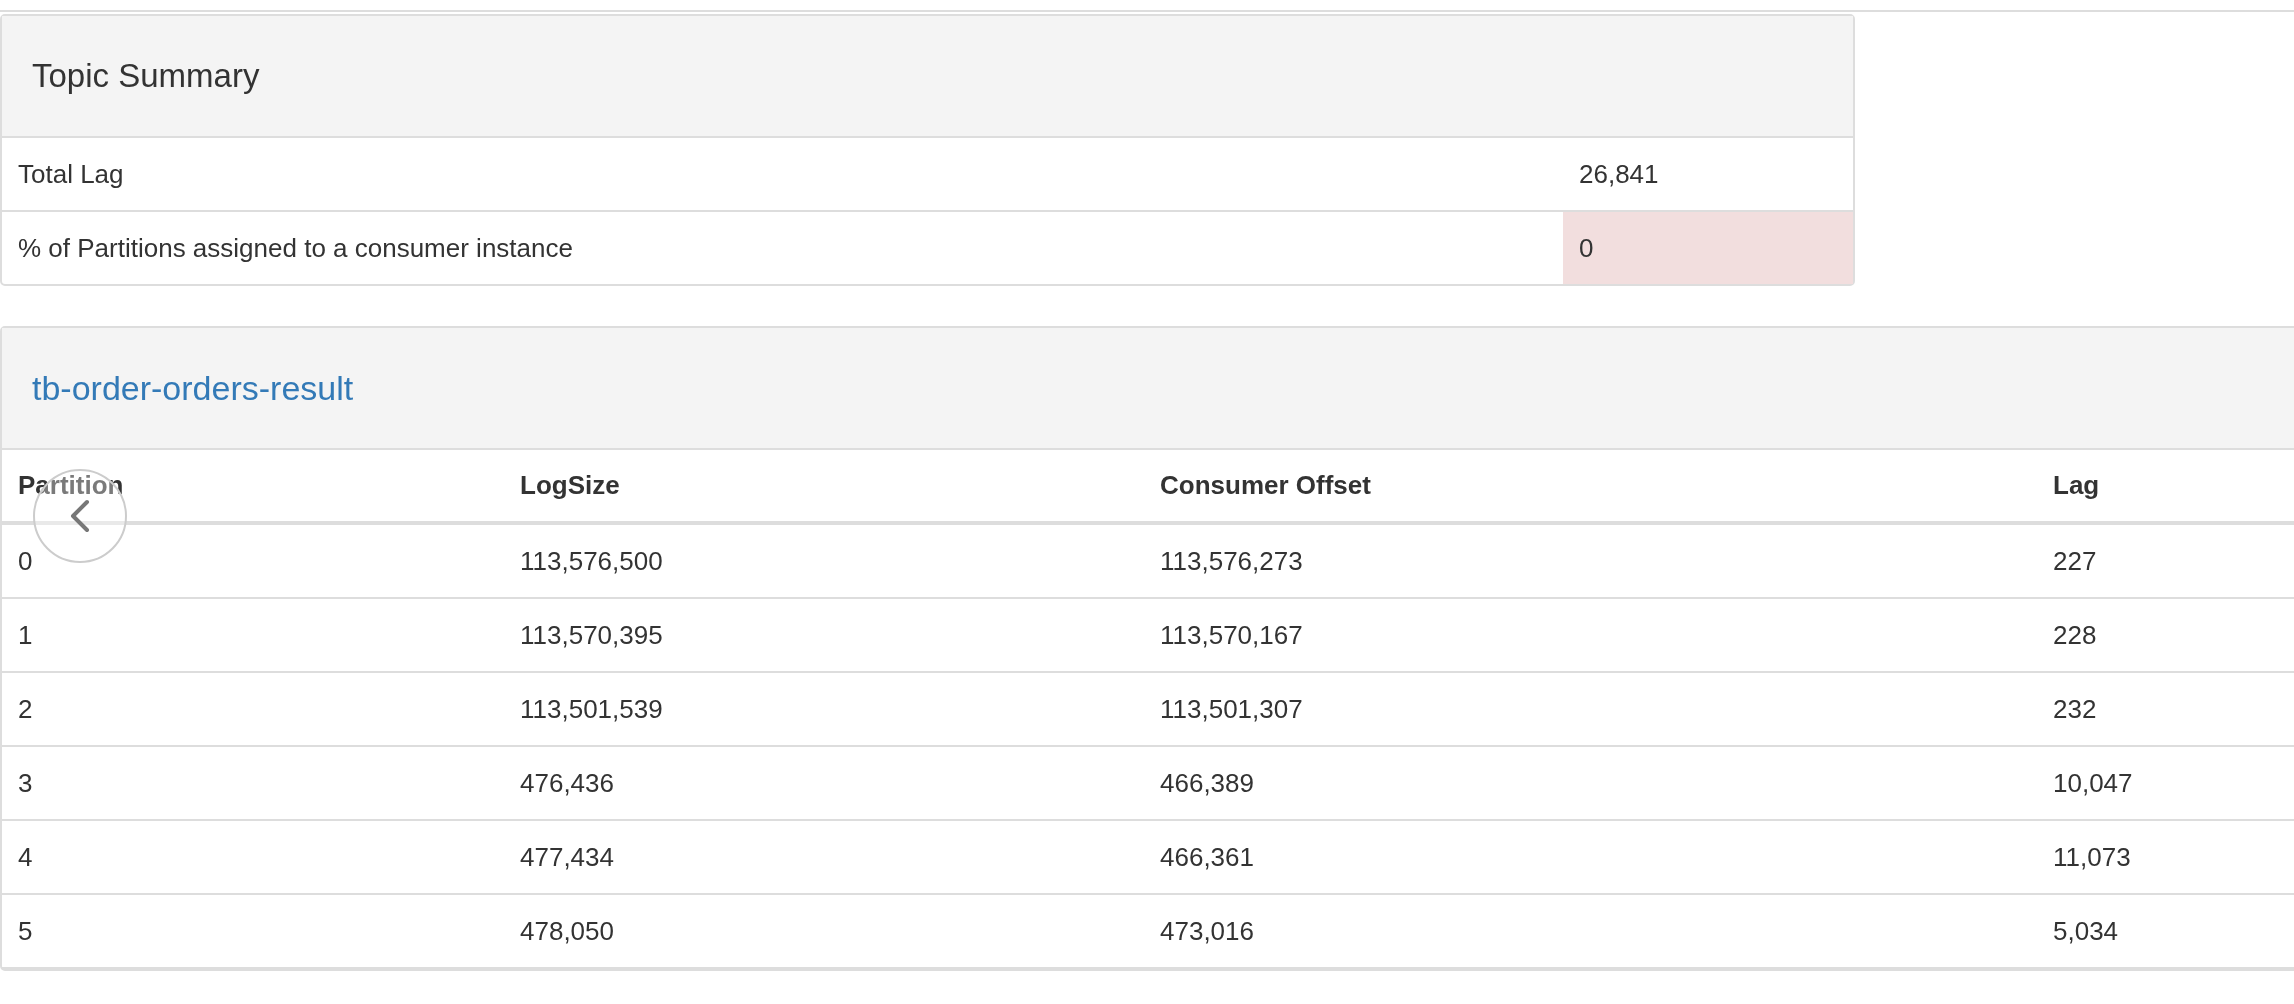 The height and width of the screenshot is (1004, 2294). What do you see at coordinates (25, 709) in the screenshot?
I see `table-cell-text: 2` at bounding box center [25, 709].